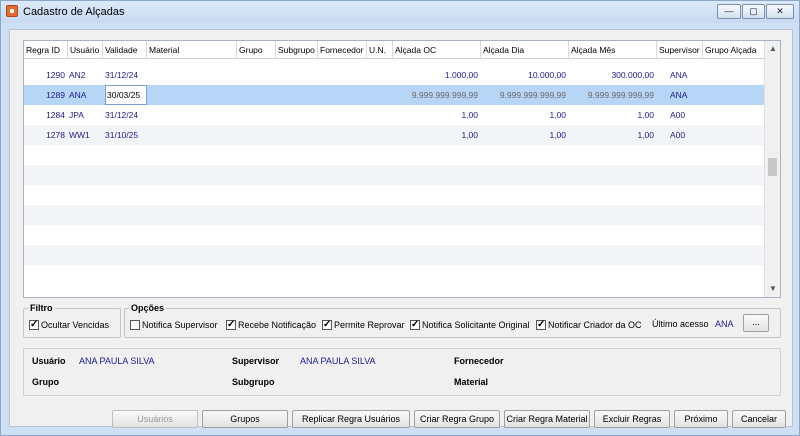 The image size is (800, 436). What do you see at coordinates (701, 419) in the screenshot?
I see `proximo-button: Próximo` at bounding box center [701, 419].